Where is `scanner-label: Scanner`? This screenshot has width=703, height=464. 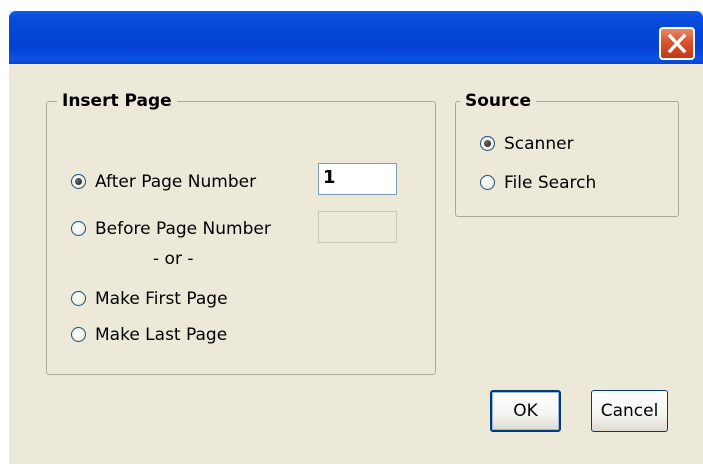 scanner-label: Scanner is located at coordinates (539, 144).